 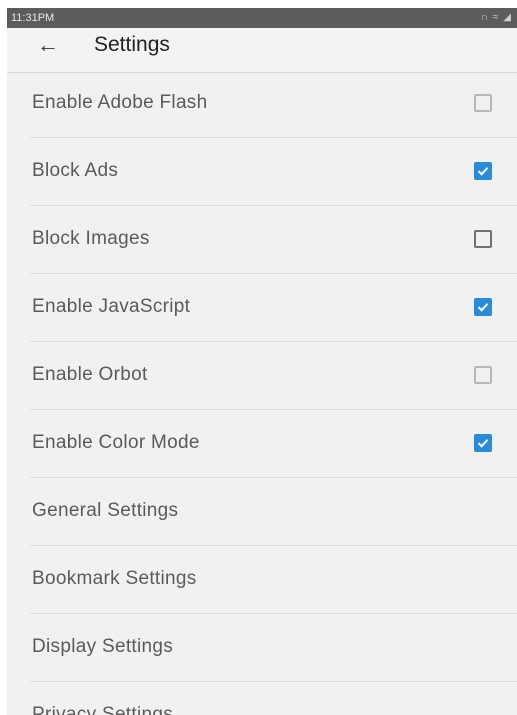 I want to click on setting-row-enable-adobe-flash: Enable Adobe Flash, so click(x=273, y=104).